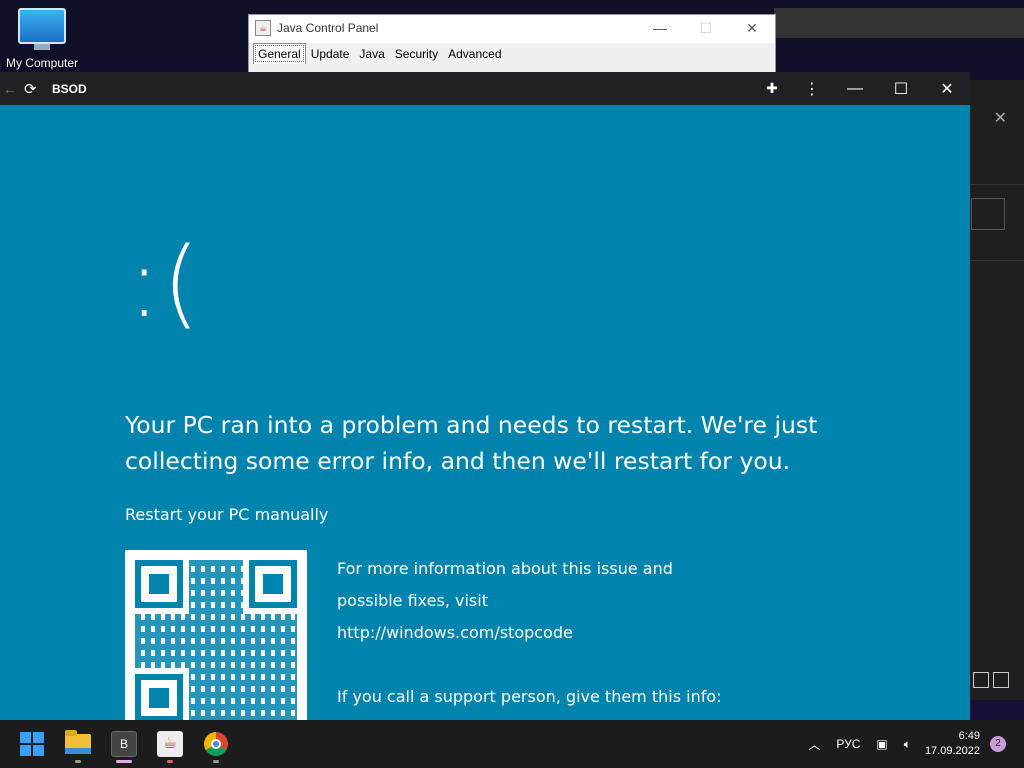 Image resolution: width=1024 pixels, height=768 pixels. Describe the element at coordinates (512, 744) in the screenshot. I see `taskbar: B ☕ ︿ РУС ▣ 🔈︎ 6:49 17.09.2022 2` at that location.